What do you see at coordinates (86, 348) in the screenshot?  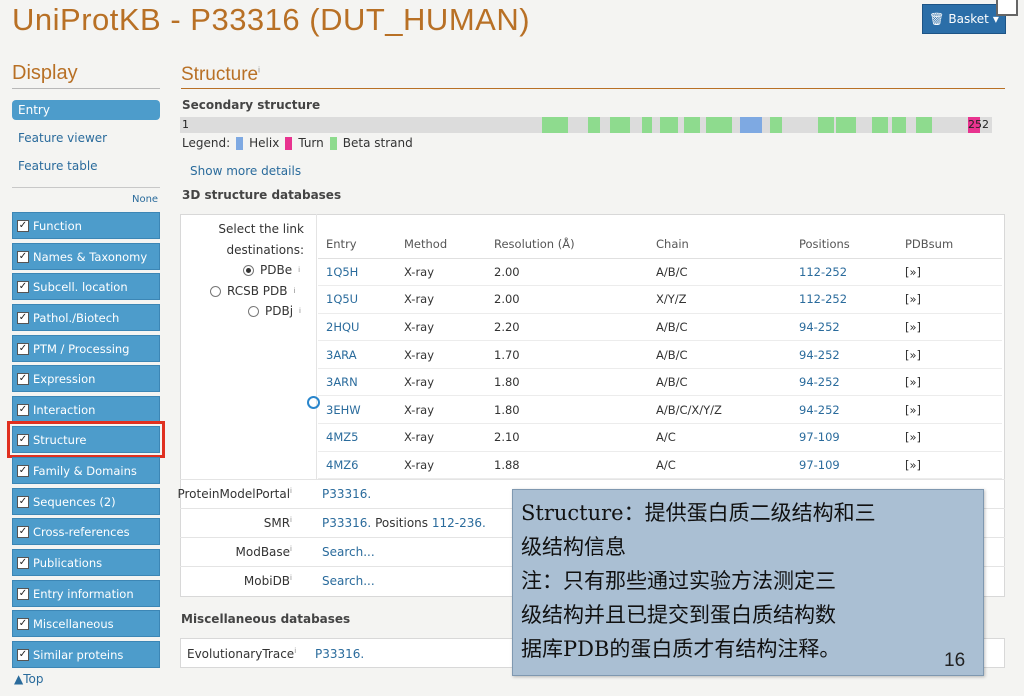 I see `section-ptm-processing: ✓ PTM / Processing` at bounding box center [86, 348].